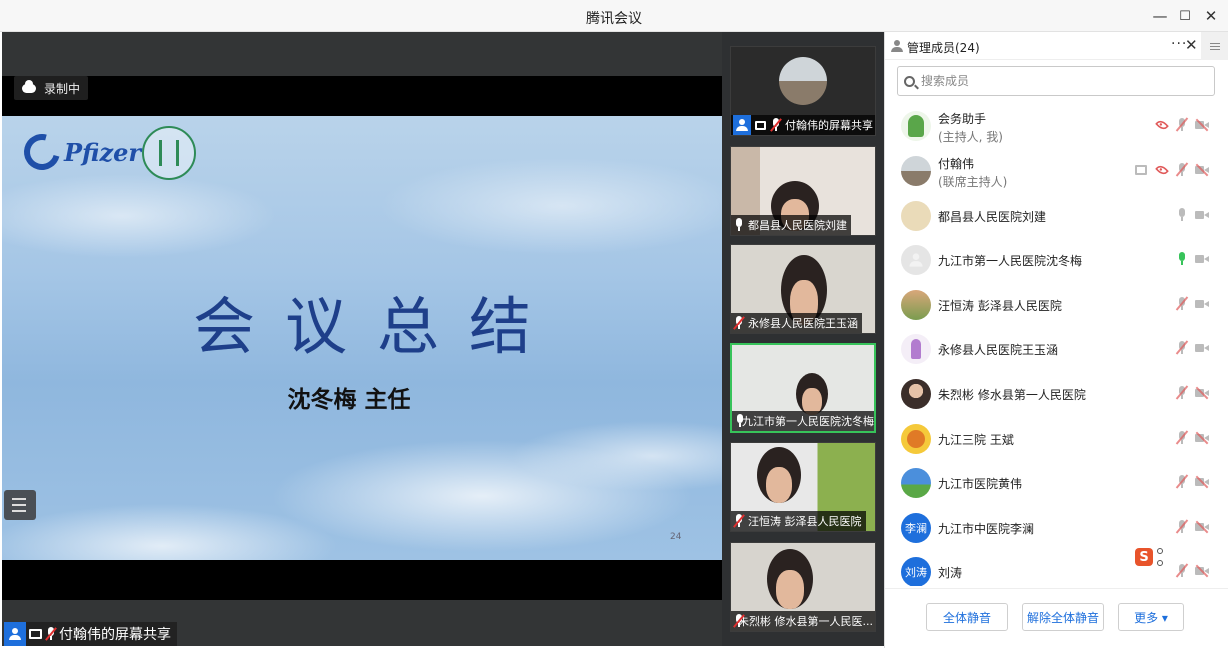 This screenshot has height=648, width=1228. Describe the element at coordinates (1063, 617) in the screenshot. I see `unmute-all-button: 解除全体静音` at that location.